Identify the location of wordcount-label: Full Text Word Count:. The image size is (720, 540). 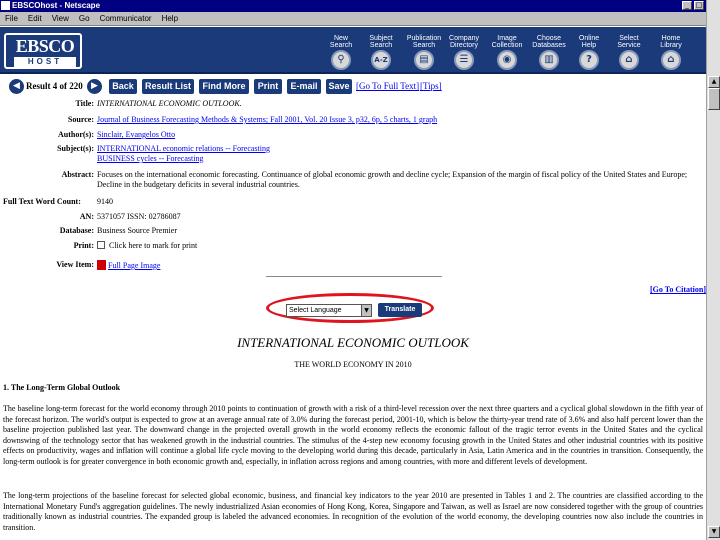
(42, 201).